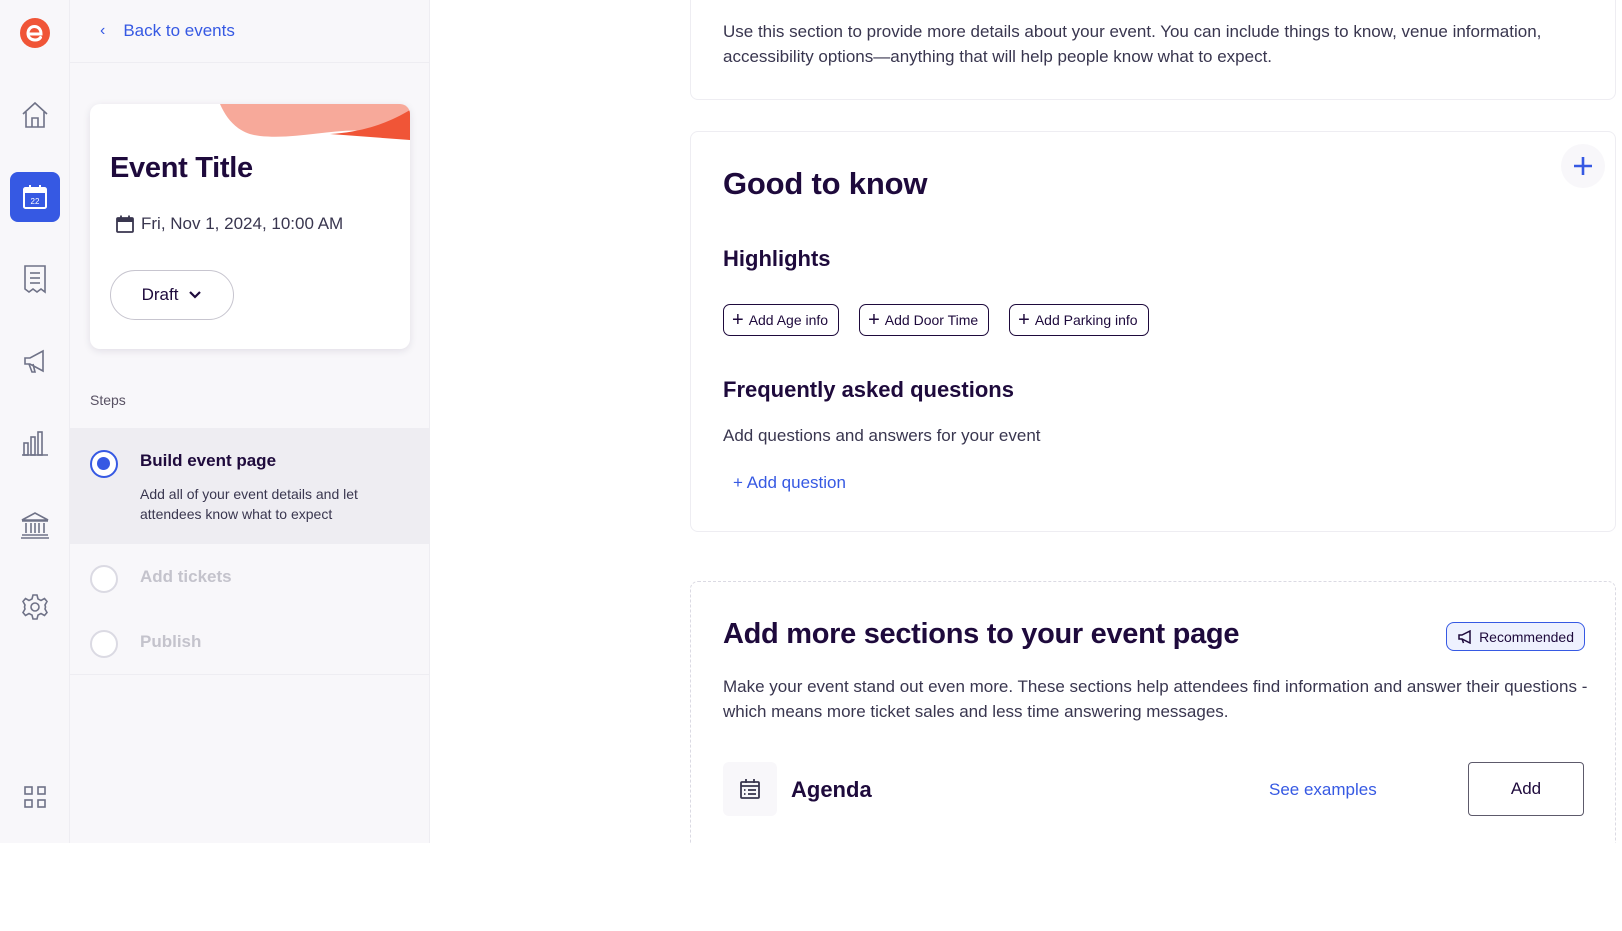  What do you see at coordinates (186, 576) in the screenshot?
I see `step-name: Add tickets` at bounding box center [186, 576].